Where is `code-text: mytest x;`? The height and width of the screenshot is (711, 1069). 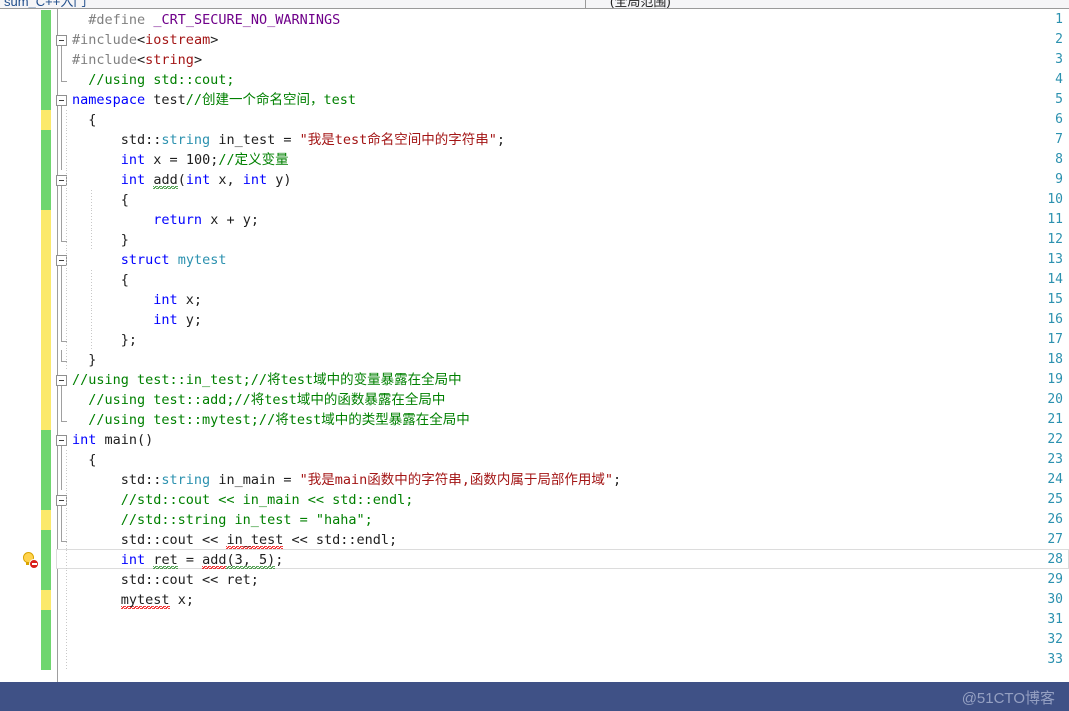
code-text: mytest x; is located at coordinates (133, 600).